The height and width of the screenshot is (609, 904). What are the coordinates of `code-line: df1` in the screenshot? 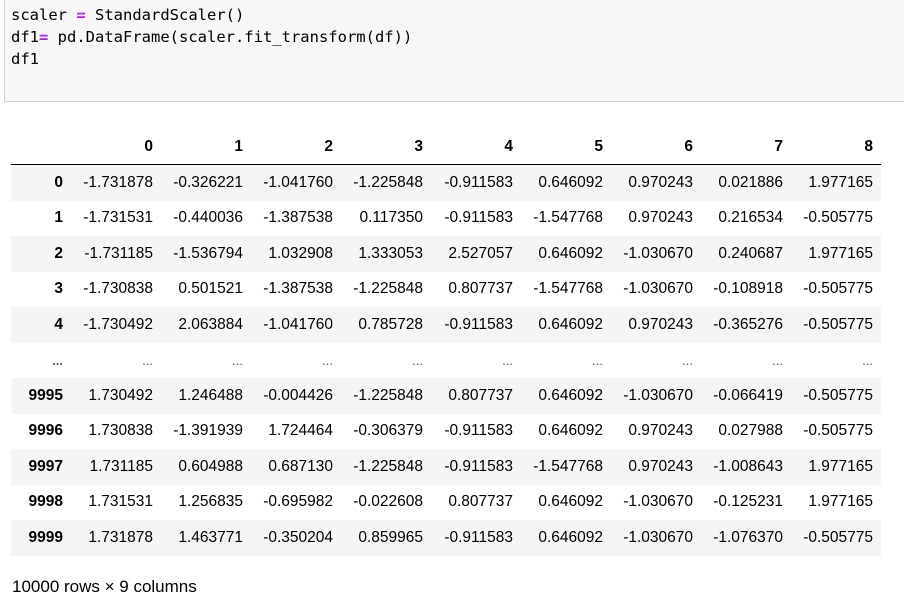 It's located at (25, 59).